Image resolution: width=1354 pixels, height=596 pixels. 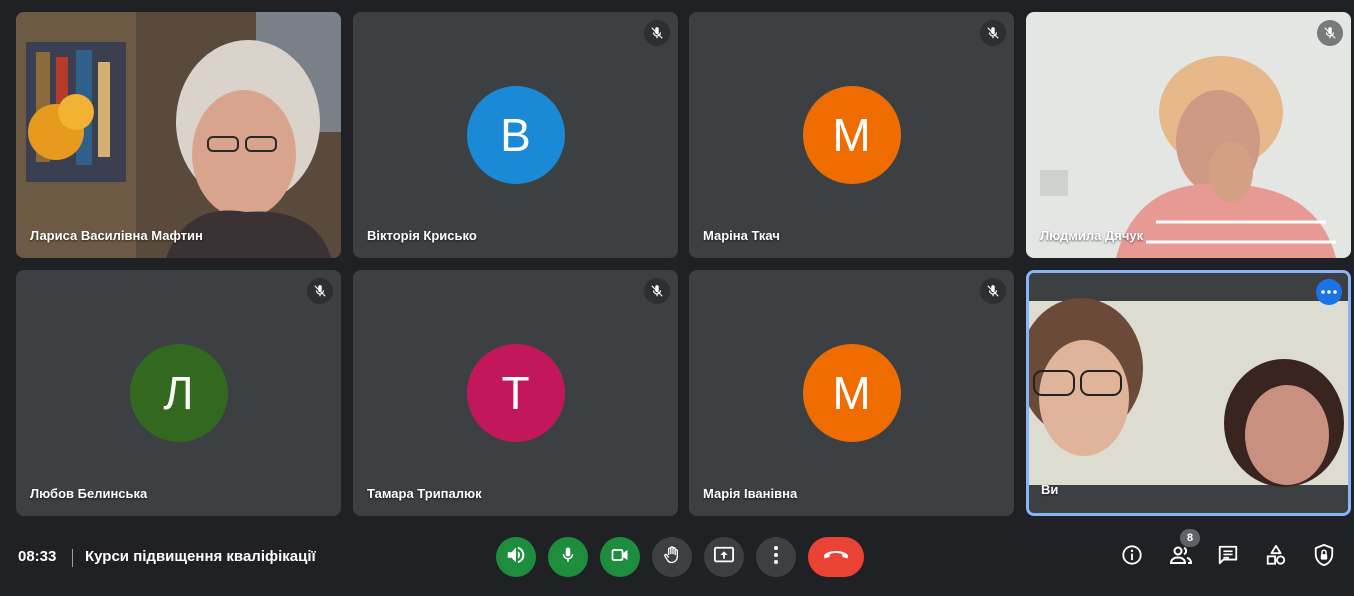 I want to click on participant-tile-larysa: Лариса Василівна Мафтин, so click(x=178, y=135).